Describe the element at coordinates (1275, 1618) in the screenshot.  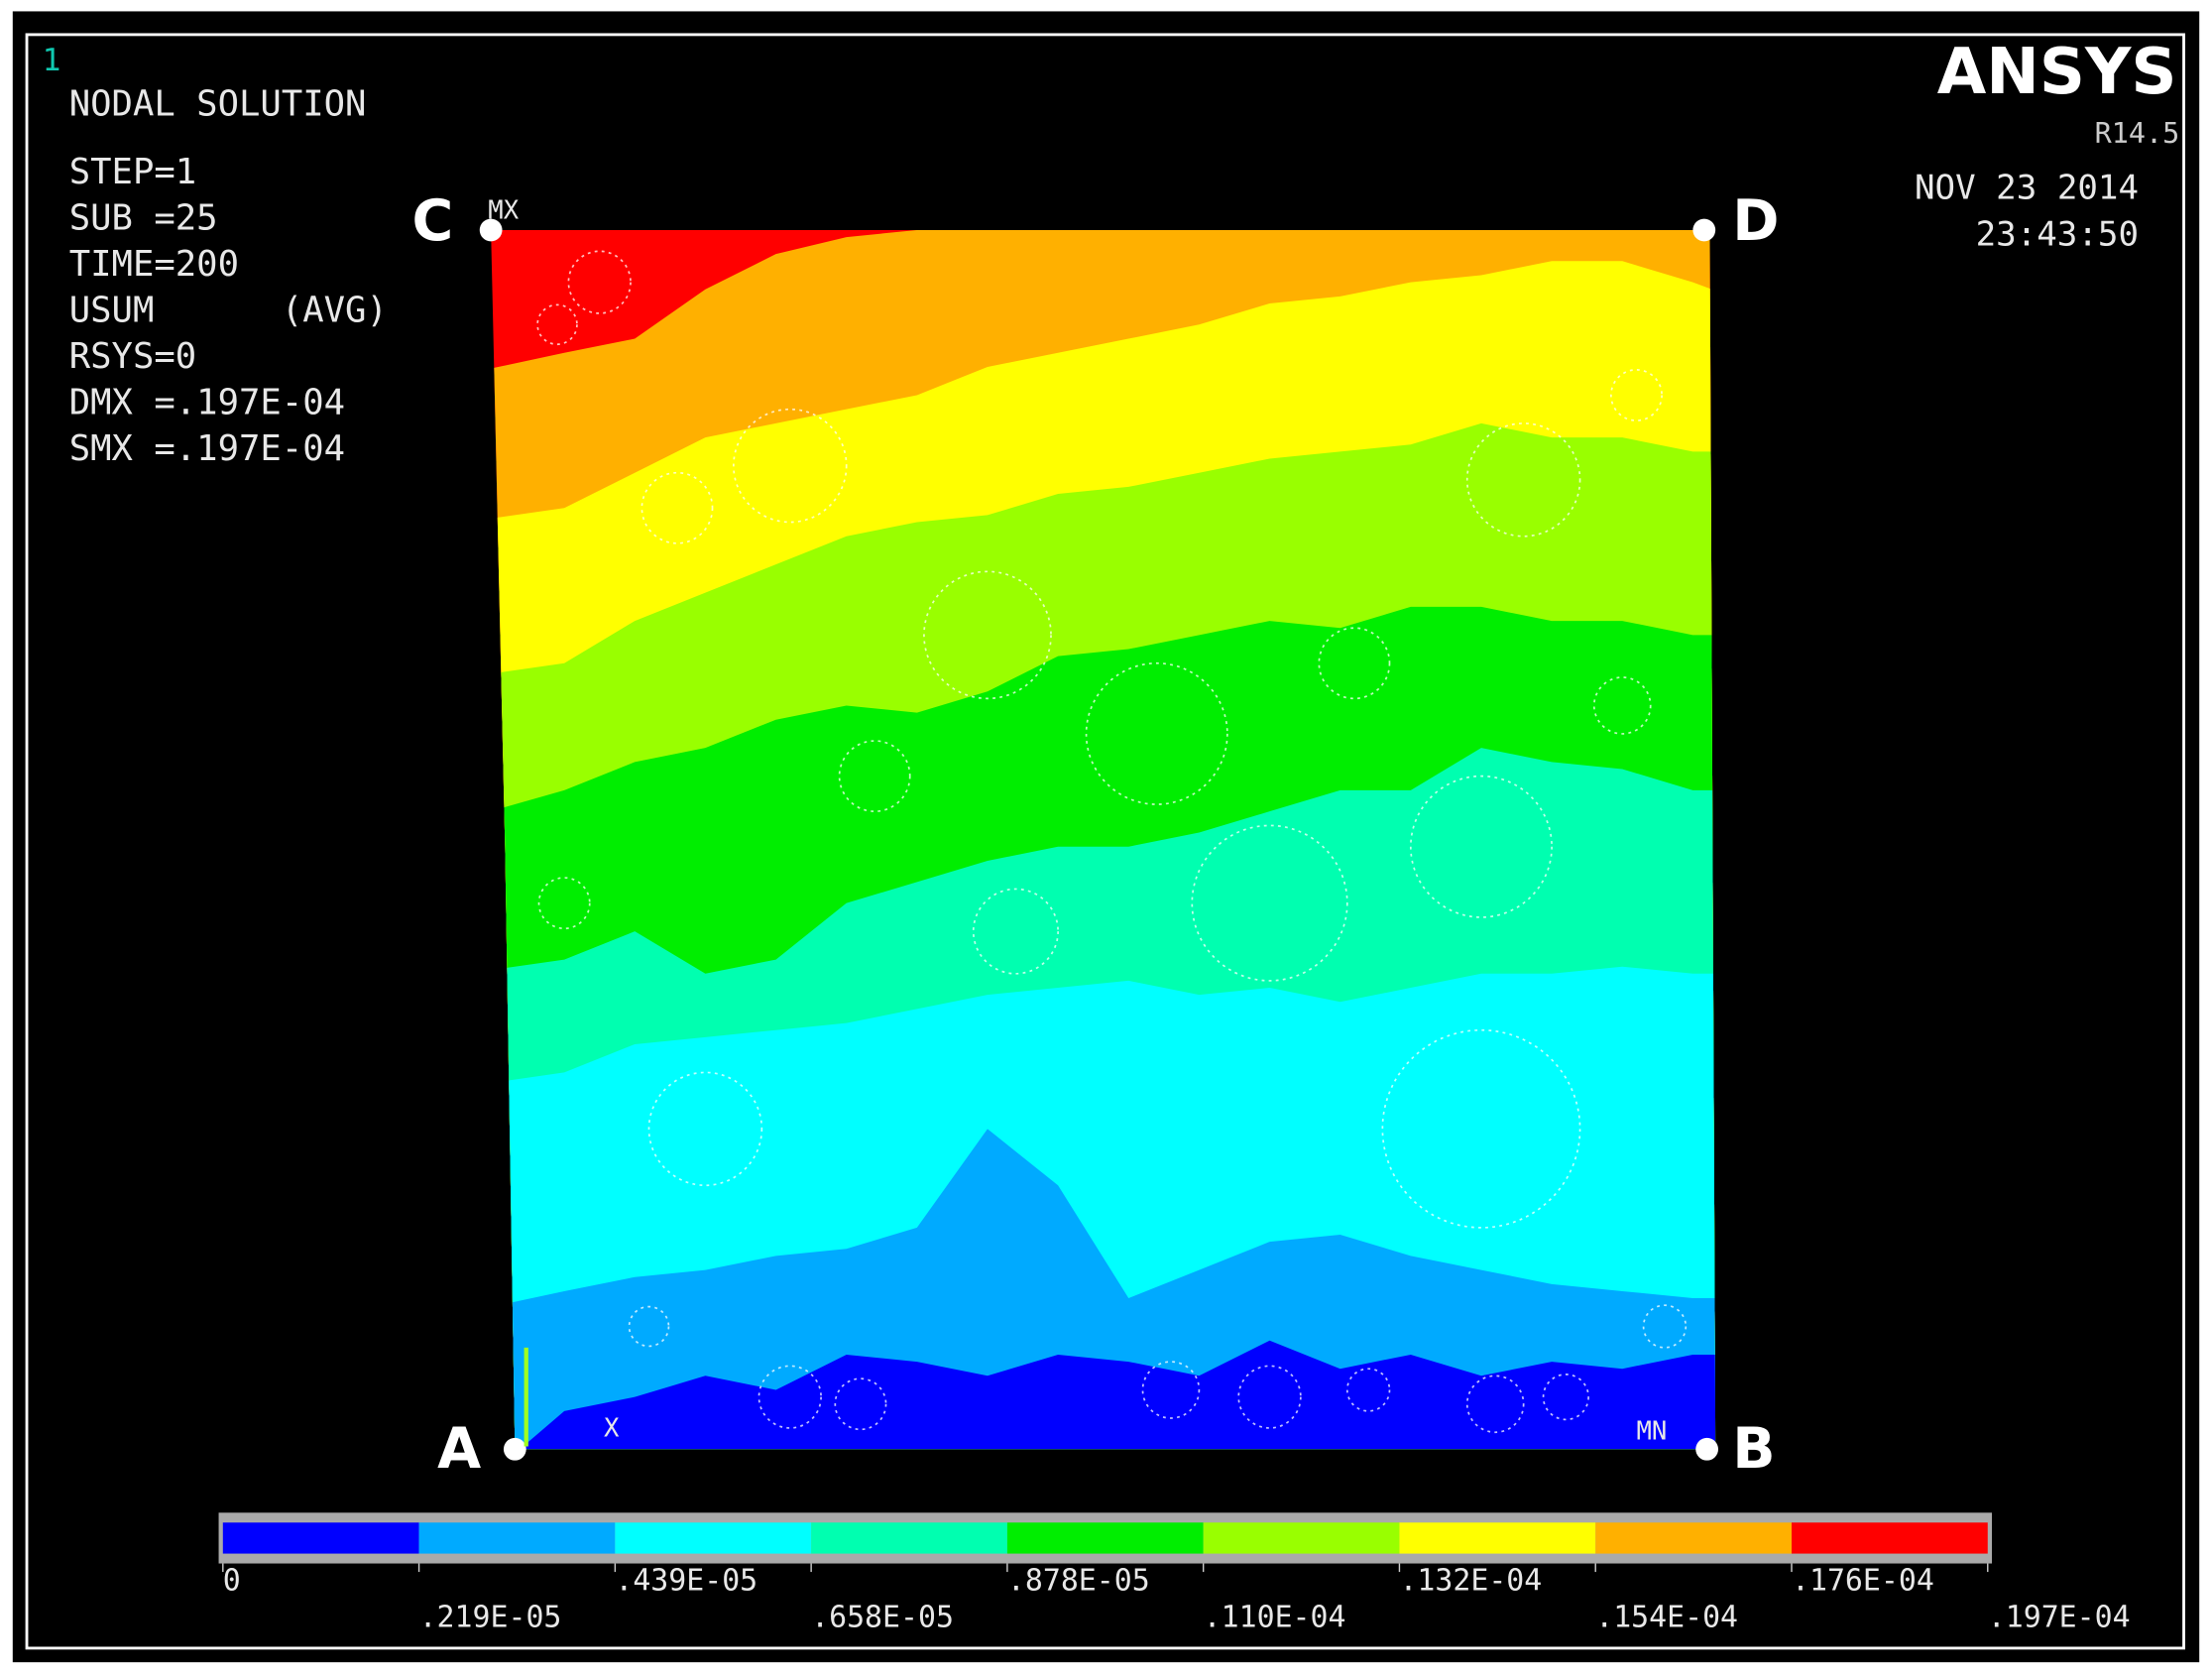
I see `legend-label: .110E-04` at that location.